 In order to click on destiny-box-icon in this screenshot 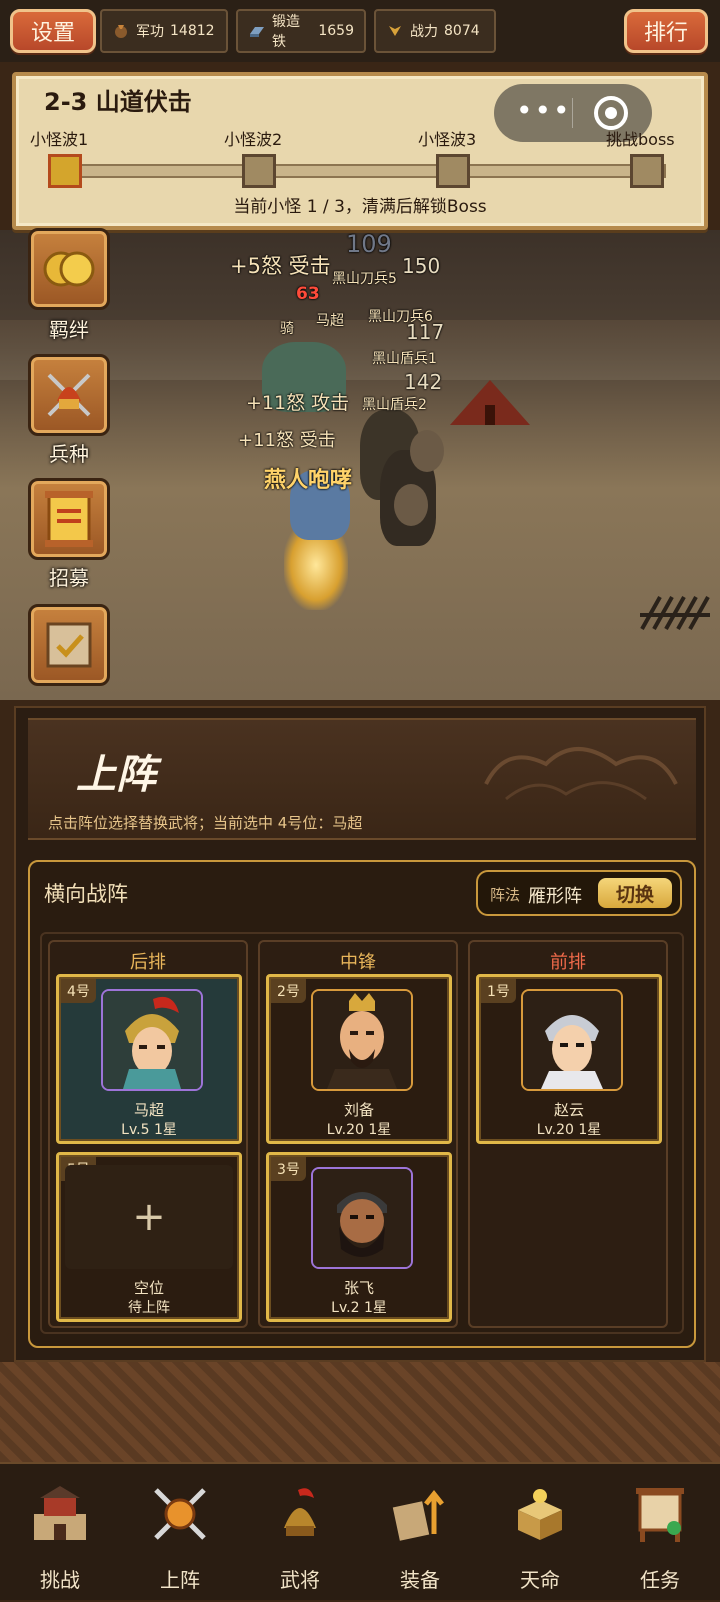, I will do `click(540, 1514)`.